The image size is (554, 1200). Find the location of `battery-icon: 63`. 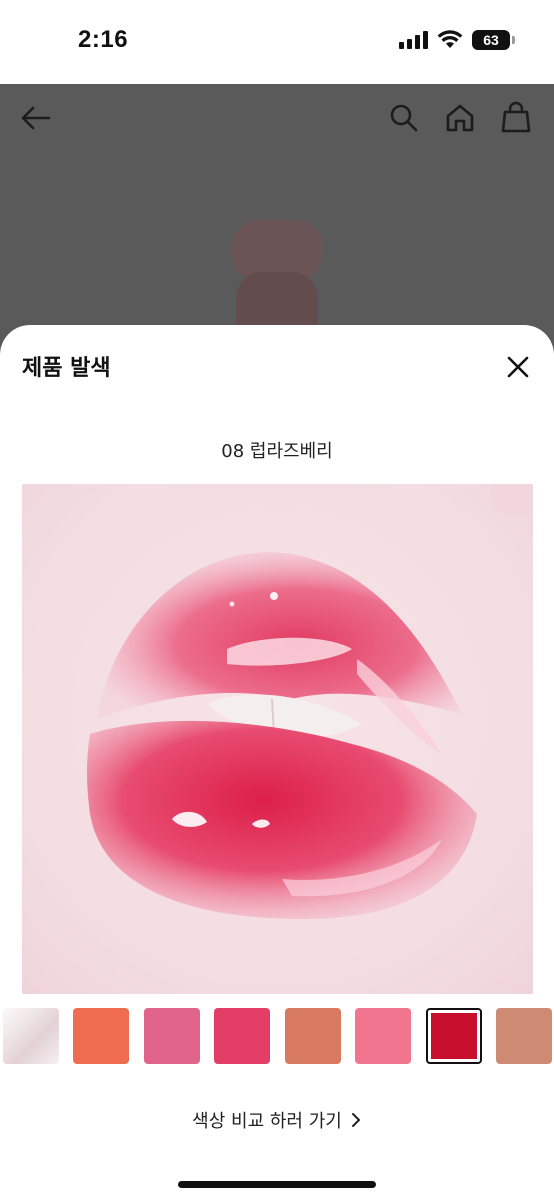

battery-icon: 63 is located at coordinates (493, 40).